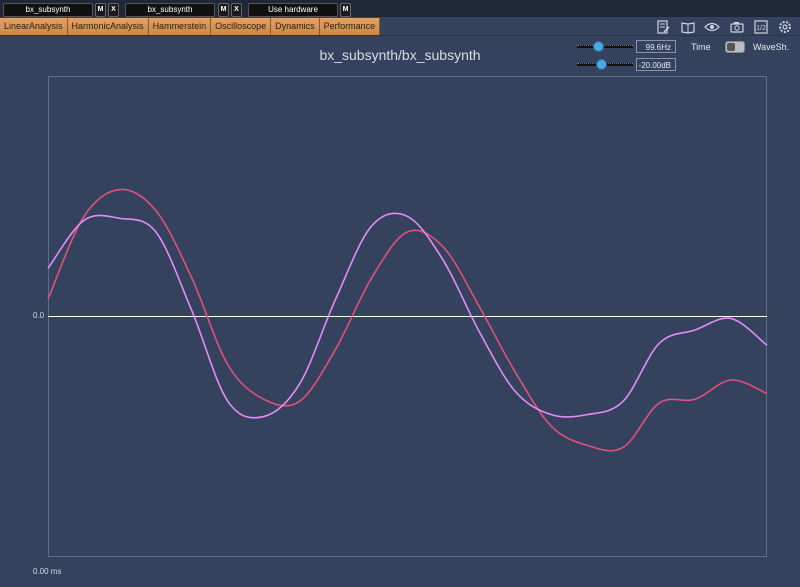 The width and height of the screenshot is (800, 587). Describe the element at coordinates (39, 315) in the screenshot. I see `zero-axis-label: 0.0` at that location.